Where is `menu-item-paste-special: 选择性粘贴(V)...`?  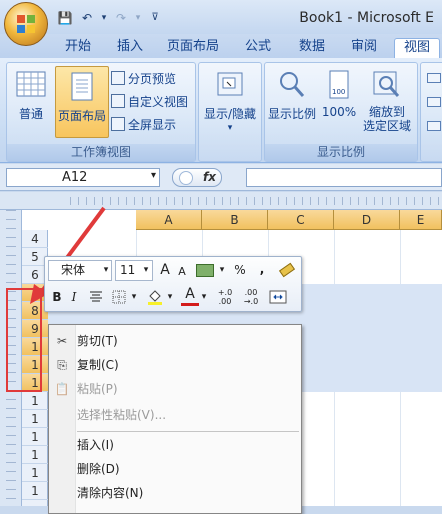 menu-item-paste-special: 选择性粘贴(V)... is located at coordinates (175, 415).